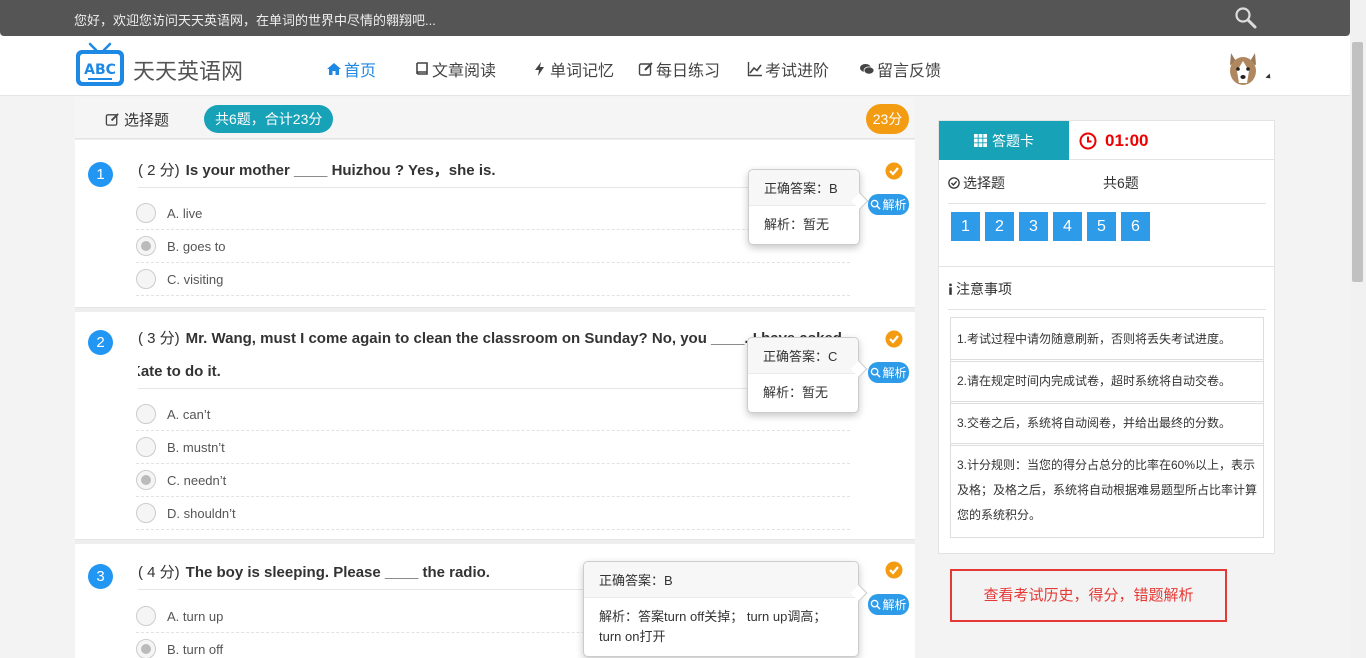  What do you see at coordinates (269, 119) in the screenshot?
I see `total-badge: 共6题，合计23分` at bounding box center [269, 119].